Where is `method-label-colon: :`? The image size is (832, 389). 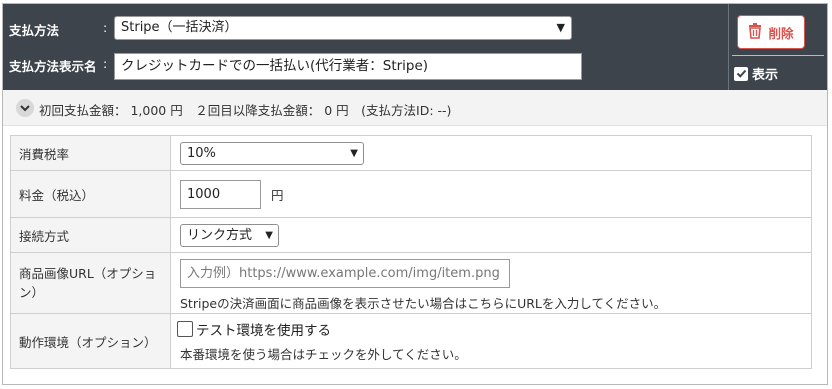
method-label-colon: : is located at coordinates (105, 27).